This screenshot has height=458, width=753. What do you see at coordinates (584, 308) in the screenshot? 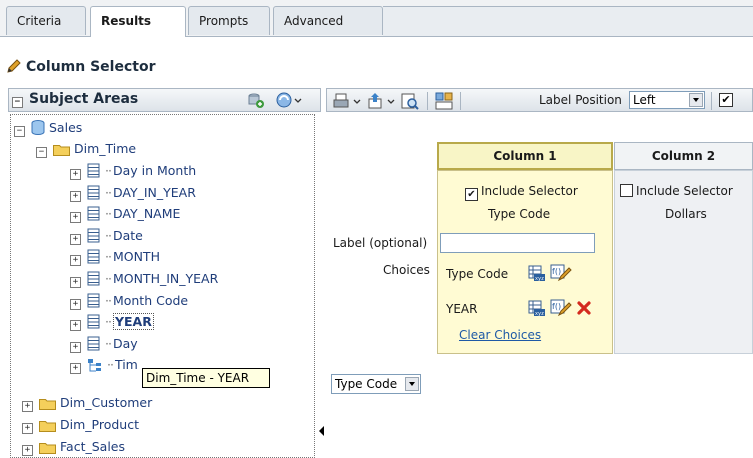
I see `delete-icon` at bounding box center [584, 308].